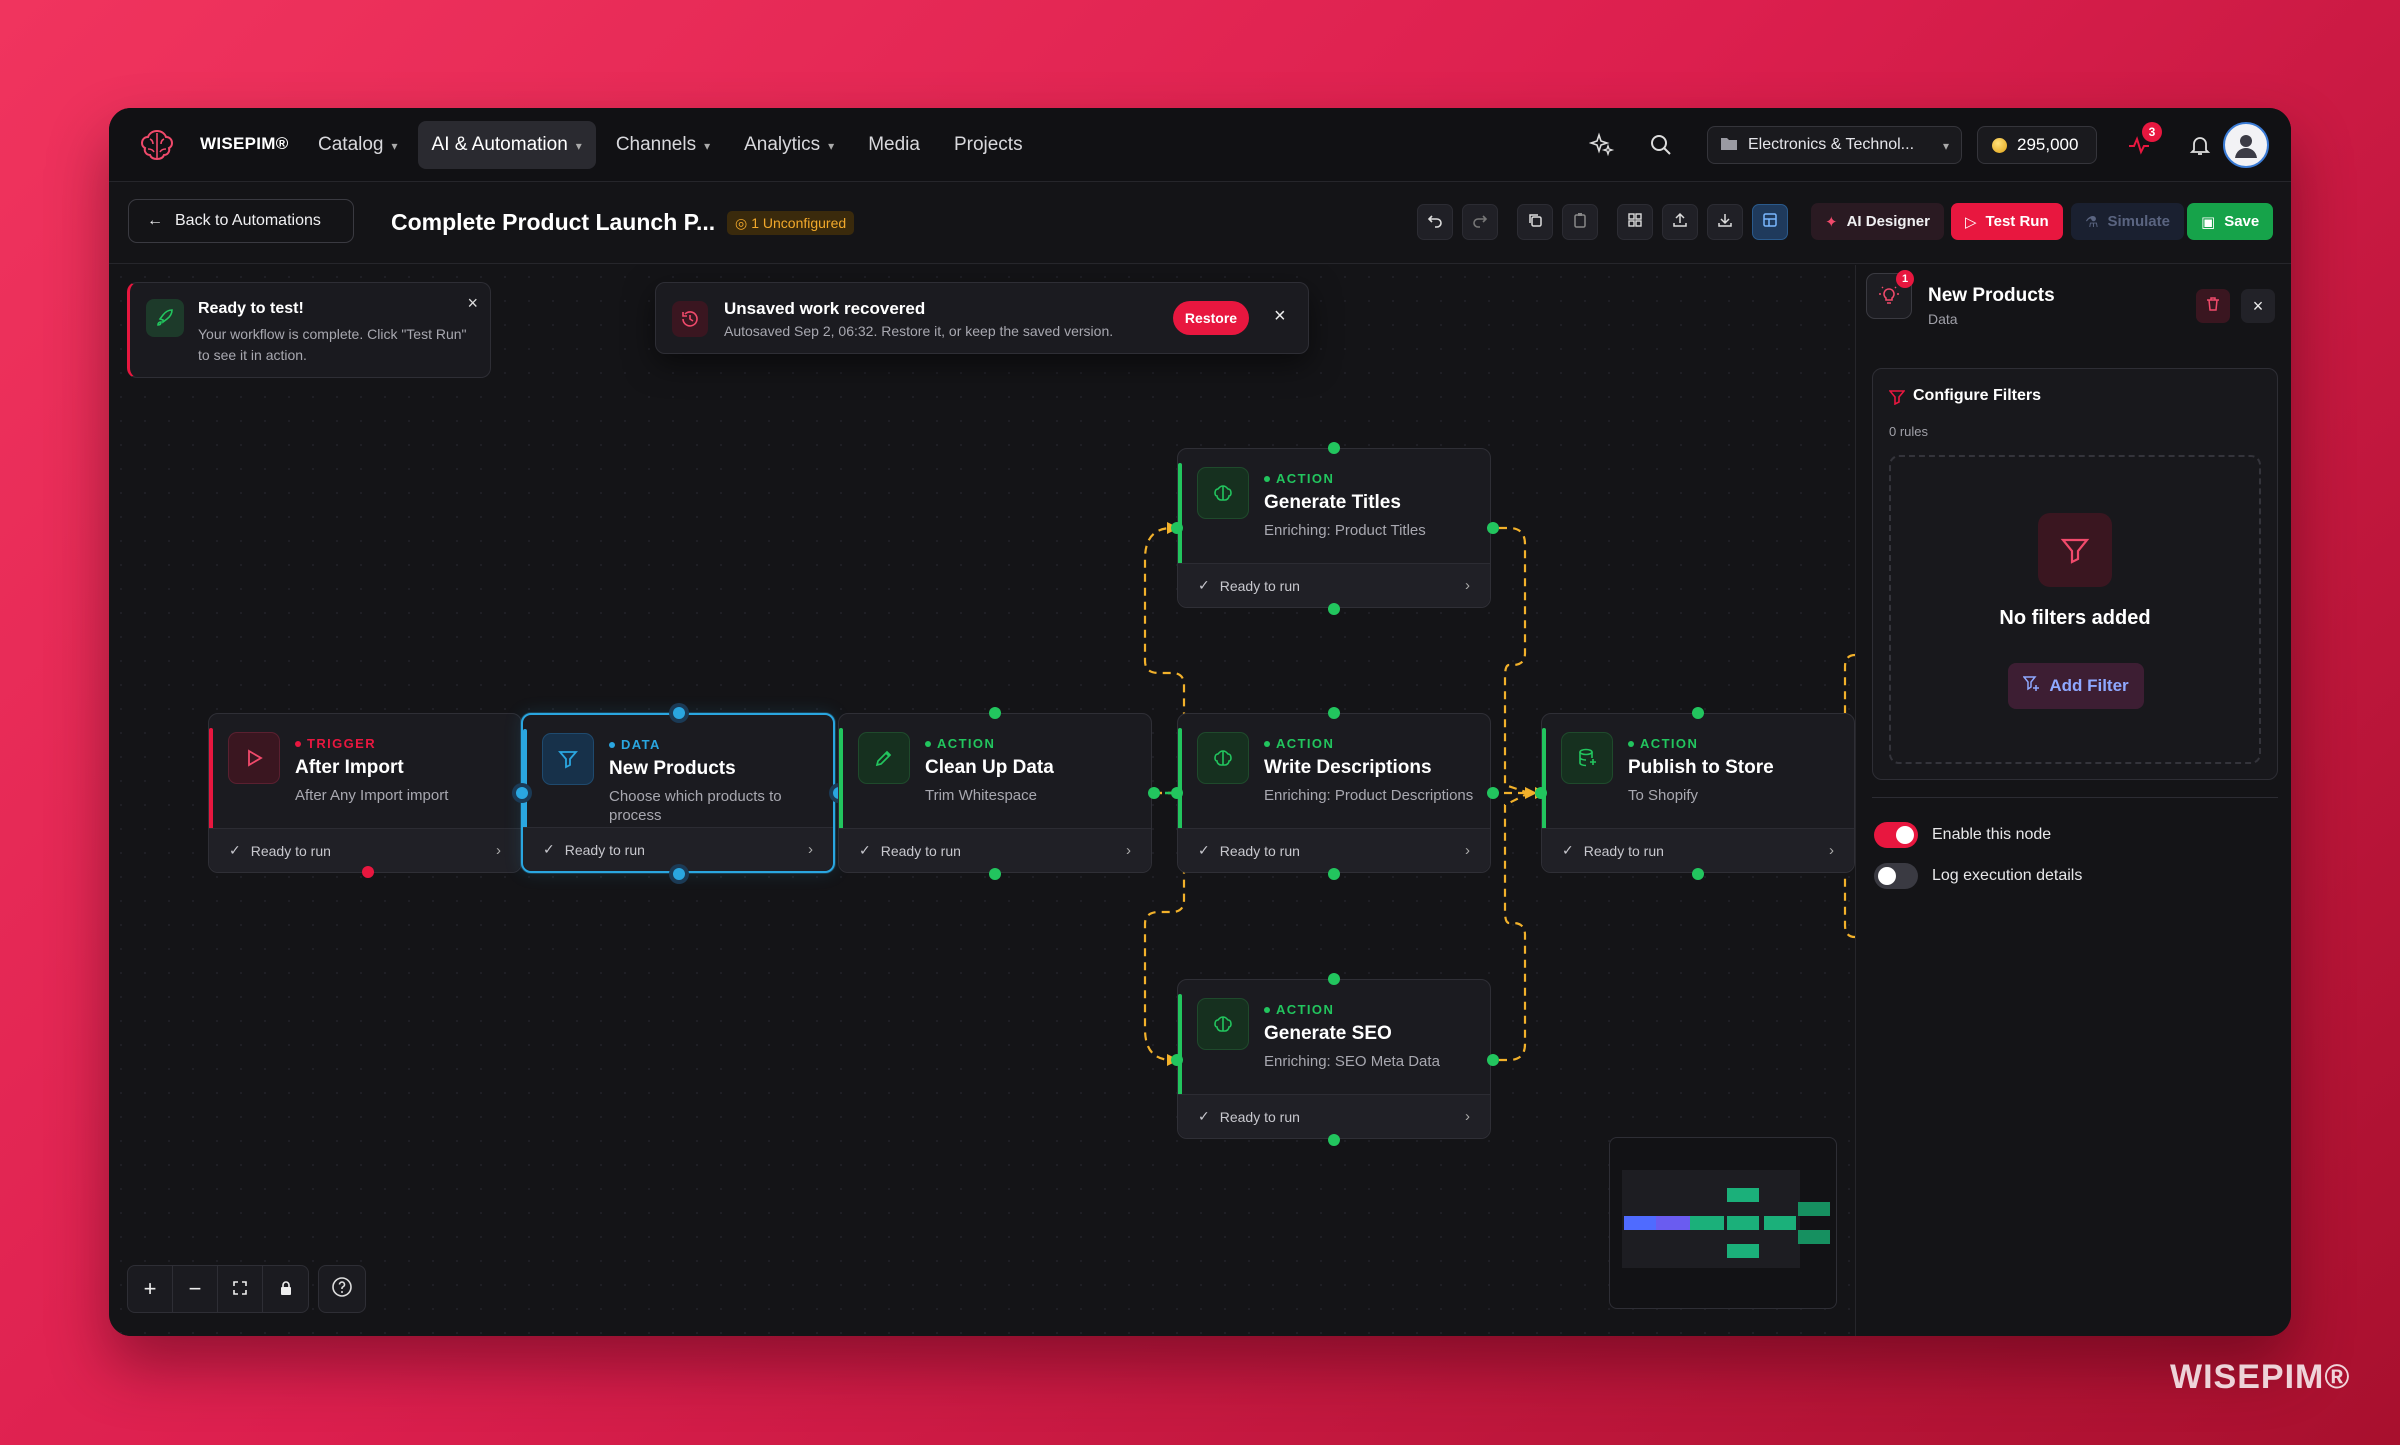 The image size is (2400, 1445). Describe the element at coordinates (1877, 221) in the screenshot. I see `ai-designer-button: ✦ AI Designer` at that location.